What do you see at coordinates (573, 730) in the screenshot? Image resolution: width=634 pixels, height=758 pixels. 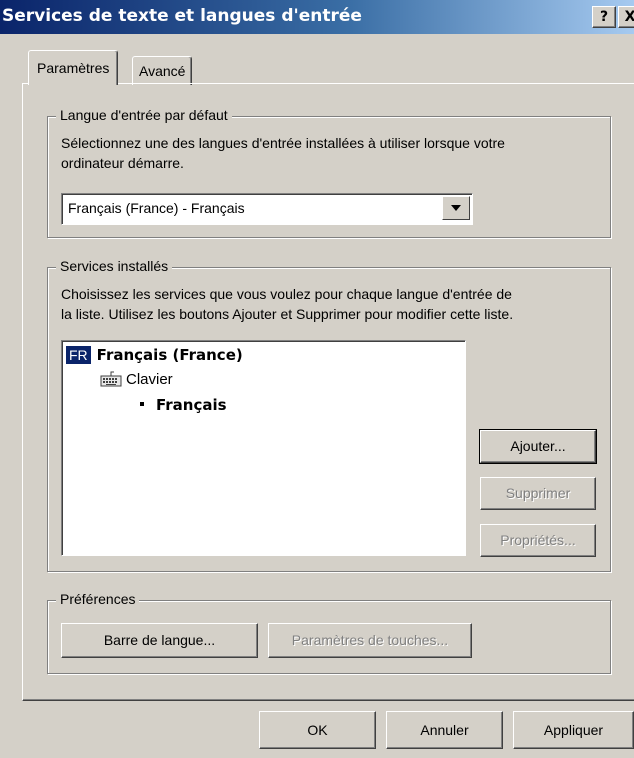 I see `apply-button: Appliquer` at bounding box center [573, 730].